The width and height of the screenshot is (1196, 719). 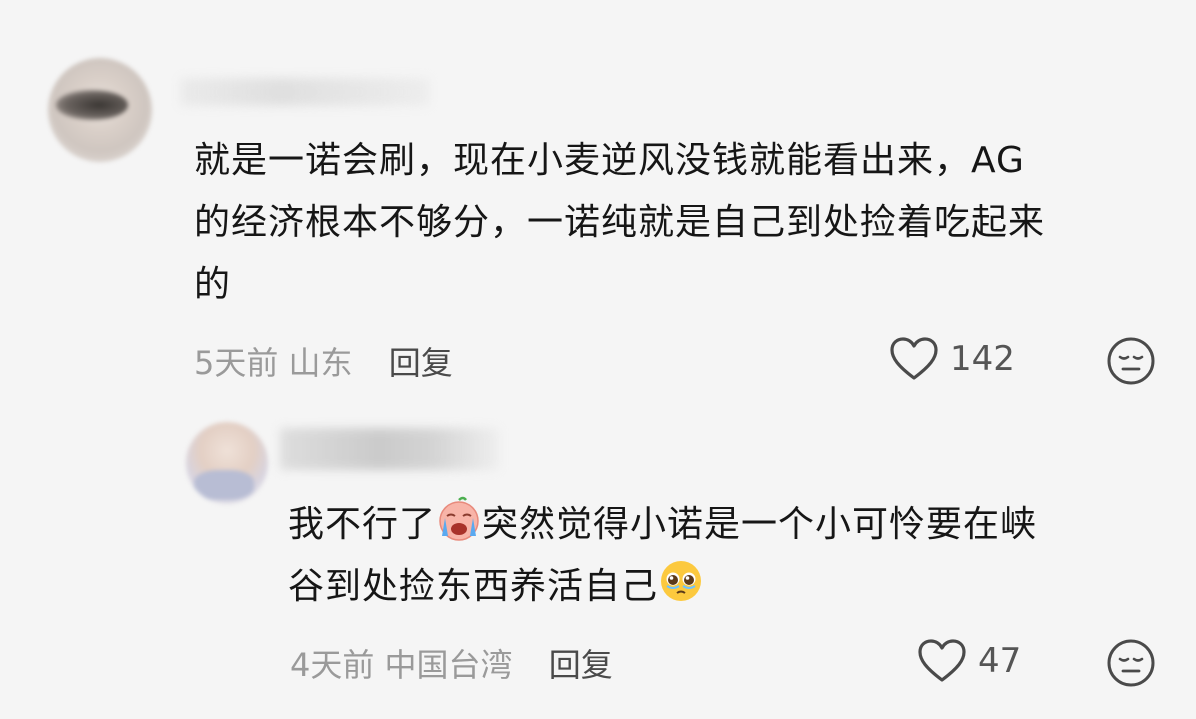 I want to click on comment-line: 的, so click(x=213, y=284).